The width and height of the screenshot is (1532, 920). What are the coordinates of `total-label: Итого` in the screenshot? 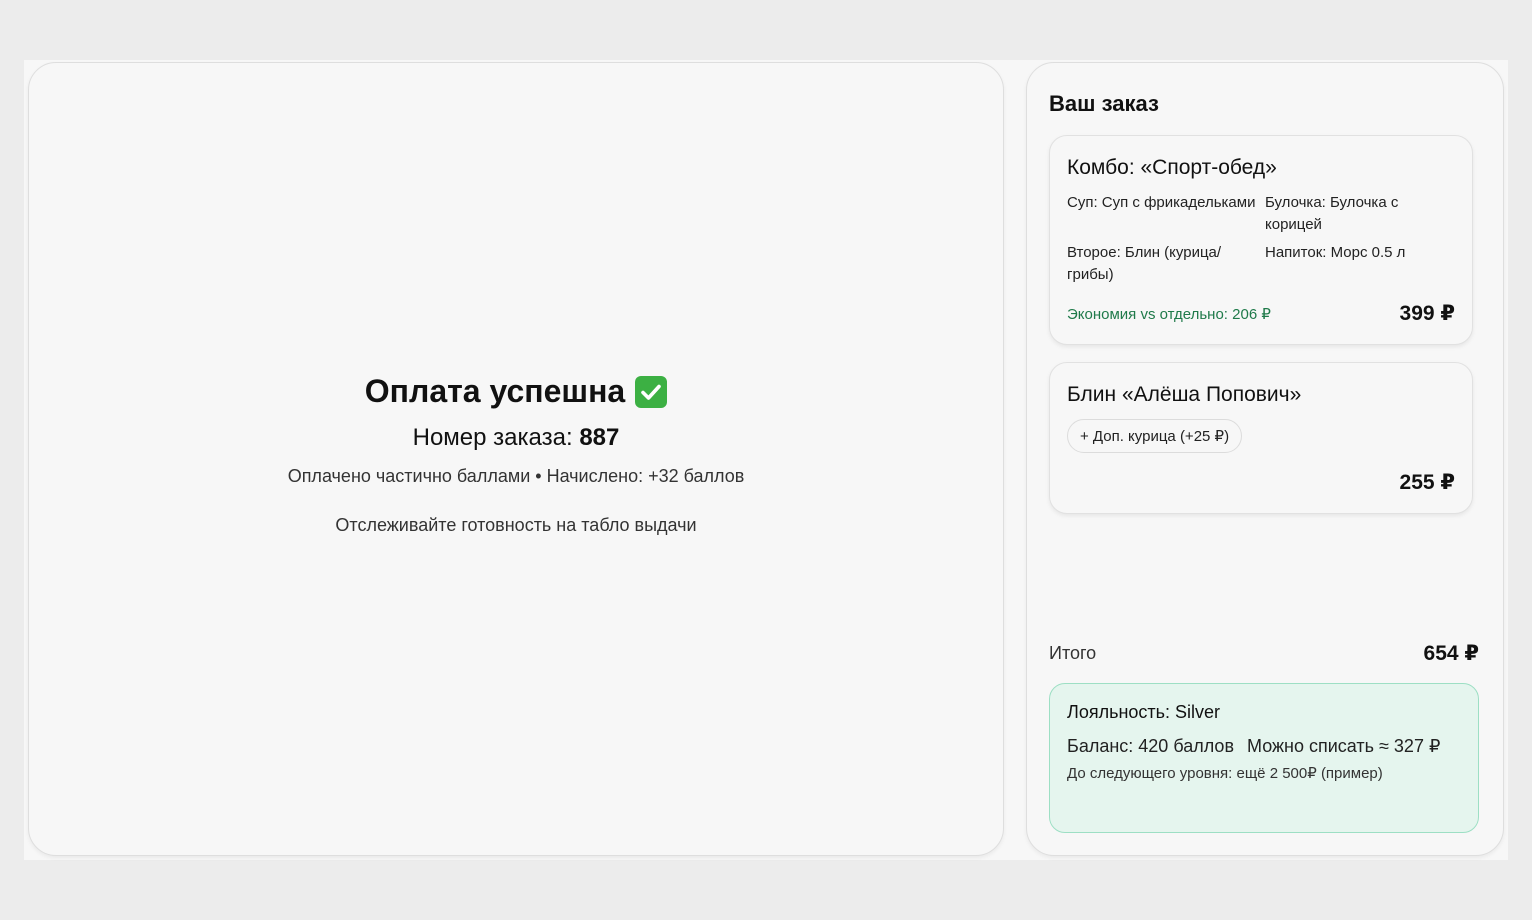 It's located at (1073, 653).